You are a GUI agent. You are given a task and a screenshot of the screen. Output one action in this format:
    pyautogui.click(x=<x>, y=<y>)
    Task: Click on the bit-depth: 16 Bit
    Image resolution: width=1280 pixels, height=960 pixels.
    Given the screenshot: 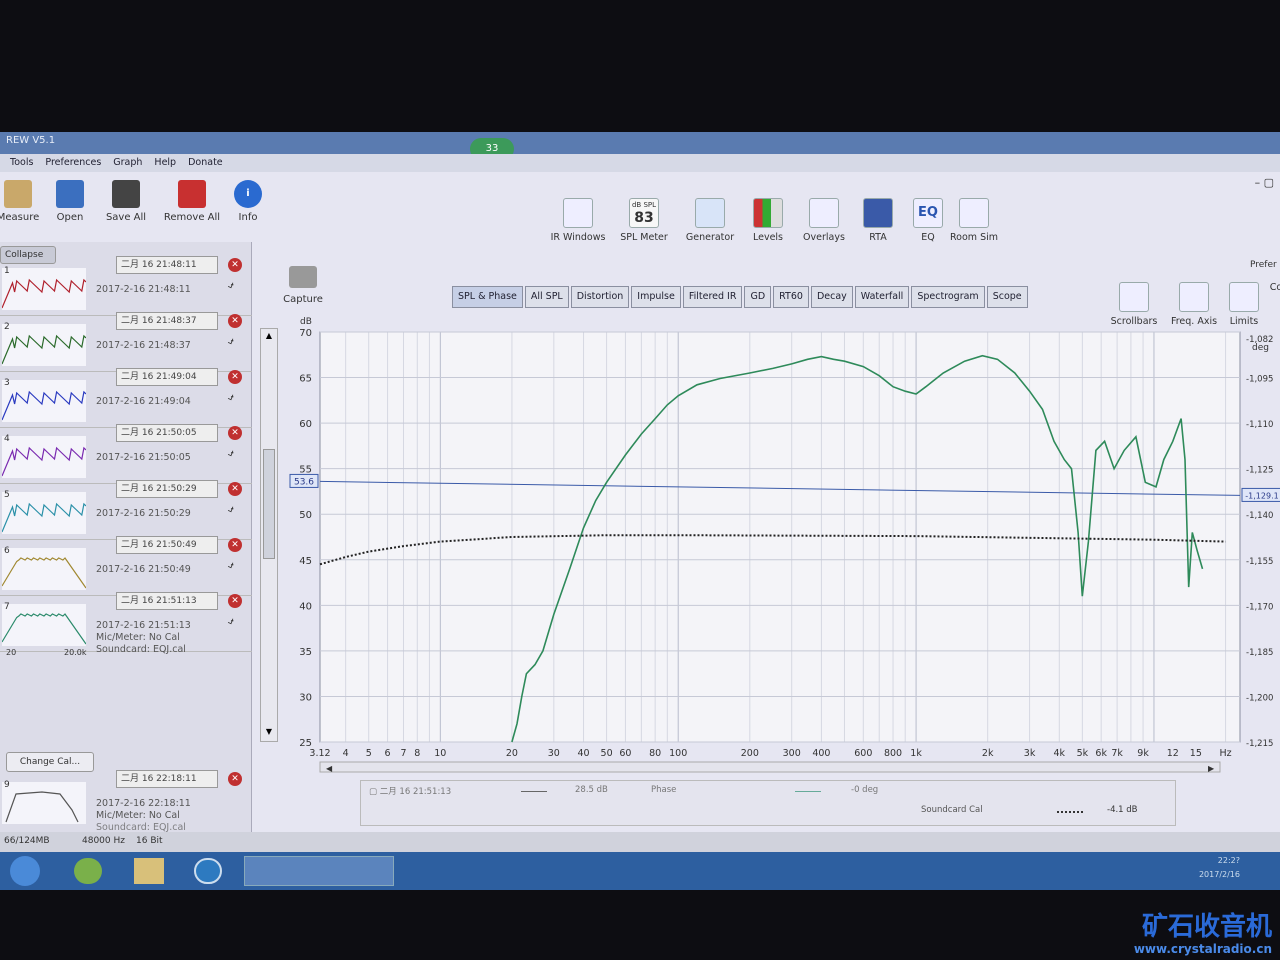 What is the action you would take?
    pyautogui.click(x=149, y=841)
    